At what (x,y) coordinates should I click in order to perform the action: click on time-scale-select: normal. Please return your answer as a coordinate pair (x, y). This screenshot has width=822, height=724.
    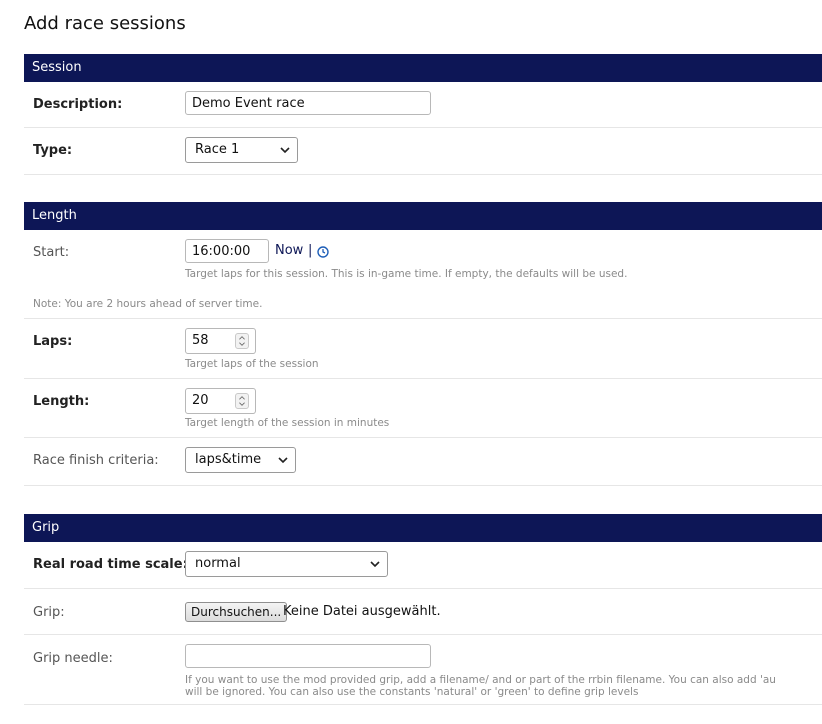
    Looking at the image, I should click on (286, 564).